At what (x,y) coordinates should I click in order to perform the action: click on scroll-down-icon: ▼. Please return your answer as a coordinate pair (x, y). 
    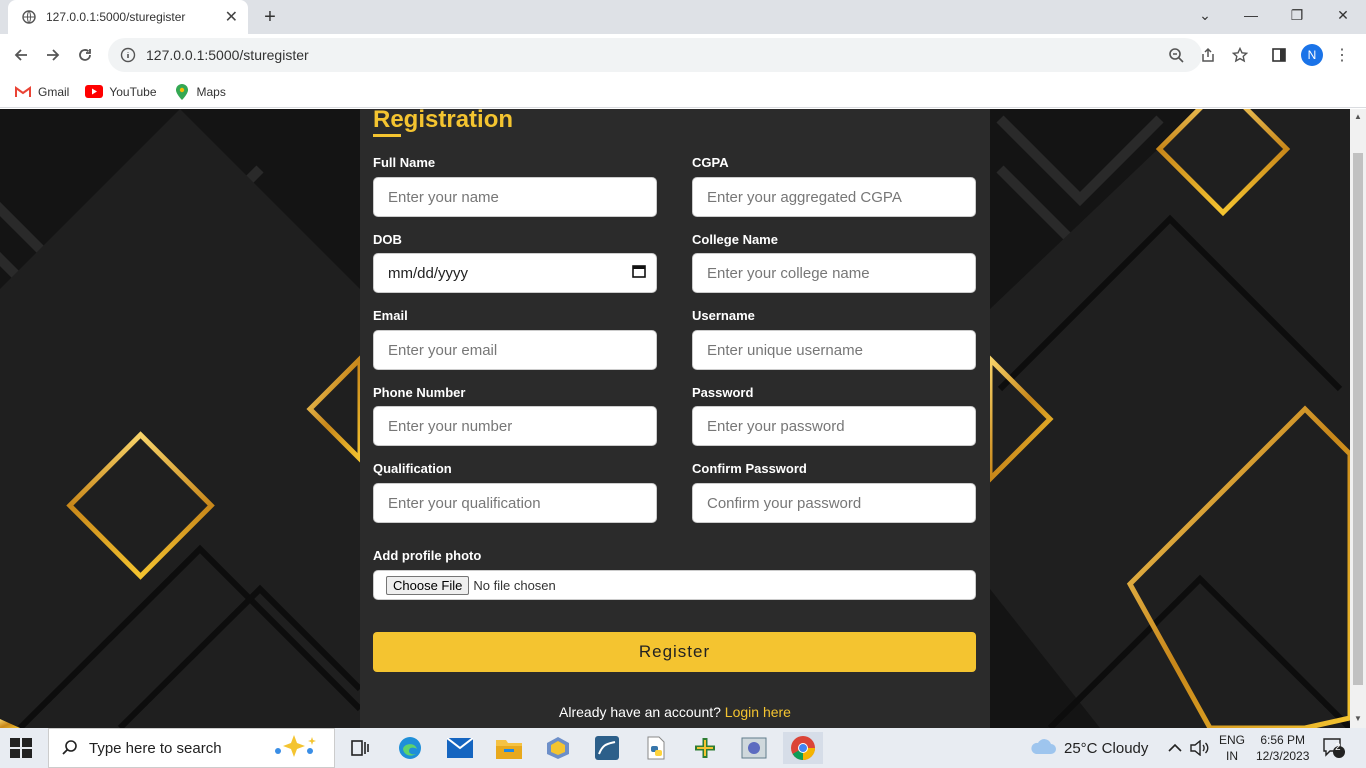
    Looking at the image, I should click on (1358, 718).